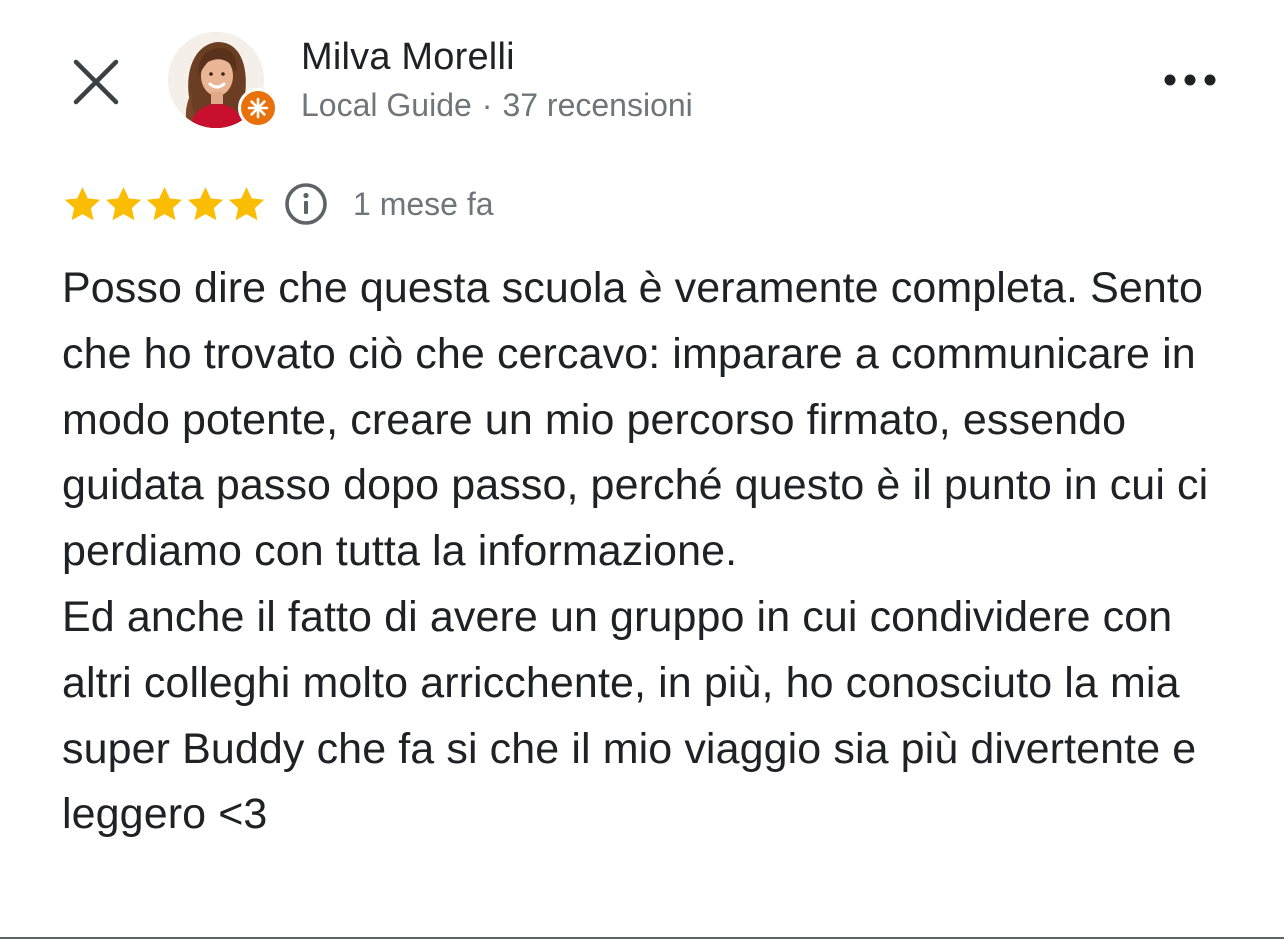  What do you see at coordinates (408, 57) in the screenshot?
I see `reviewer-name: Milva Morelli` at bounding box center [408, 57].